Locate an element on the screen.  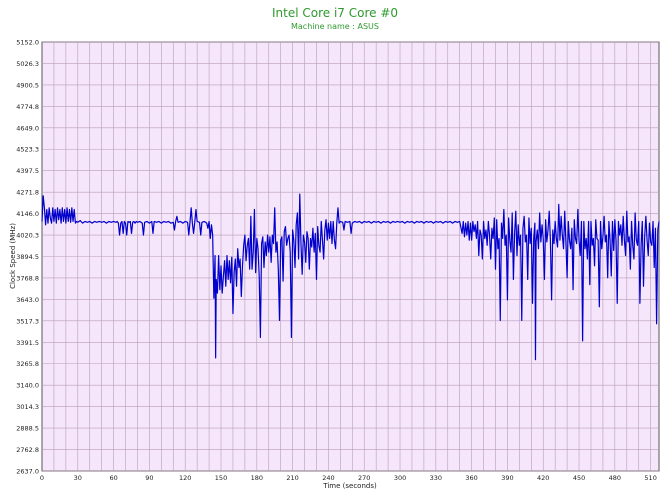
y-tick-label: 2637.0 is located at coordinates (27, 472).